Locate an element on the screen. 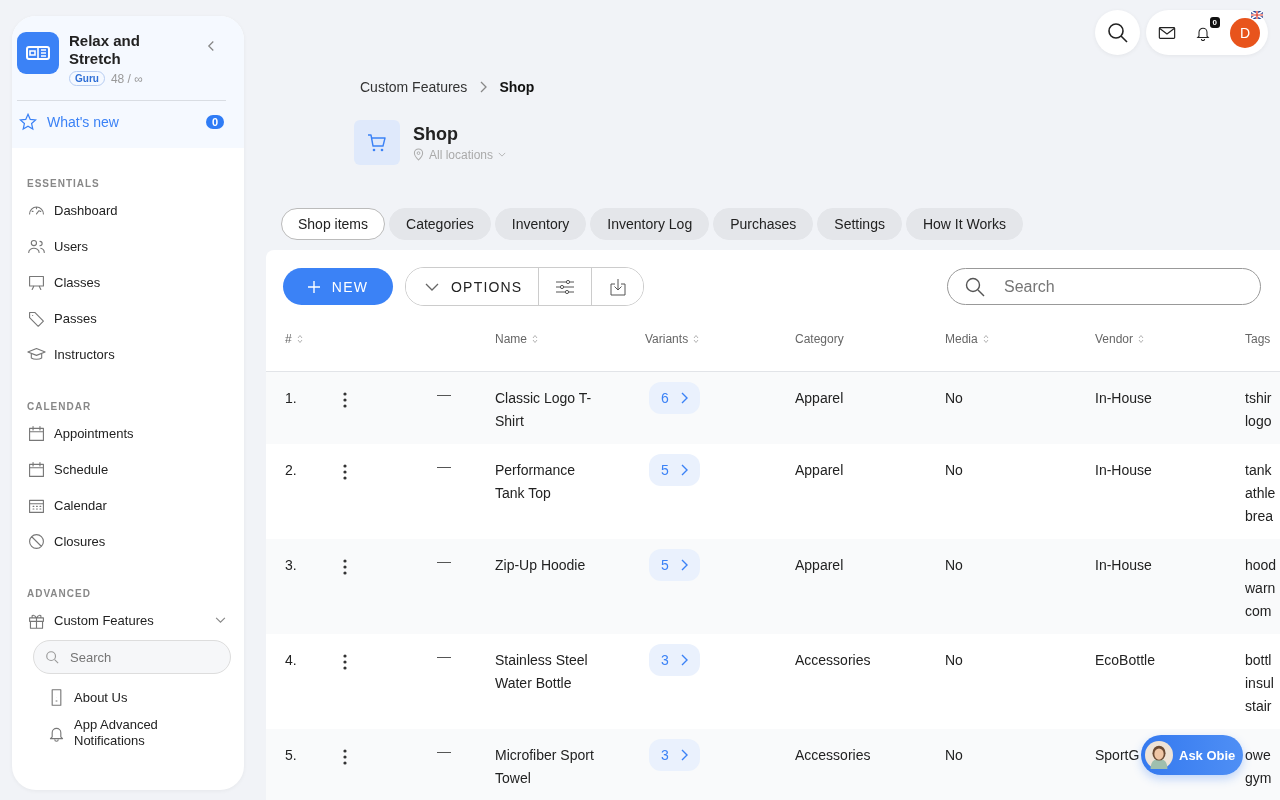 The width and height of the screenshot is (1280, 800). nav-item: Appointments is located at coordinates (143, 433).